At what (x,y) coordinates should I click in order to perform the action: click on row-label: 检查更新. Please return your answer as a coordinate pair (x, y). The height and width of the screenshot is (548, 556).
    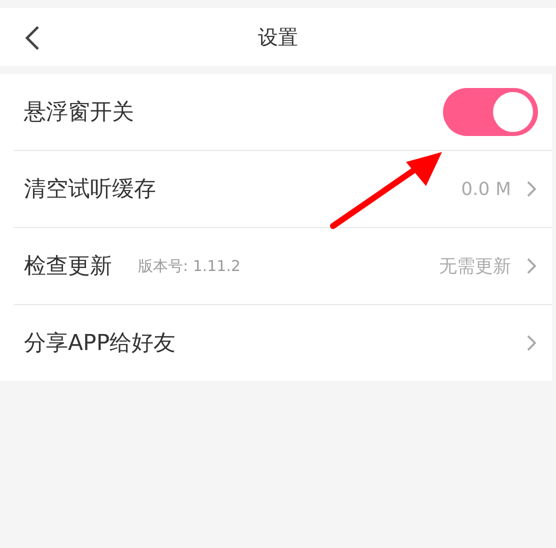
    Looking at the image, I should click on (68, 267).